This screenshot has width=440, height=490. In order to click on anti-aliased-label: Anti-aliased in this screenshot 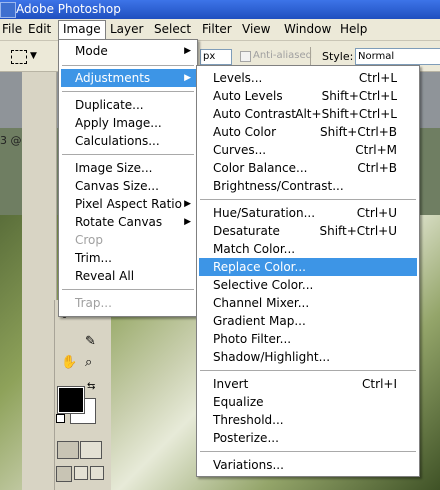, I will do `click(283, 55)`.